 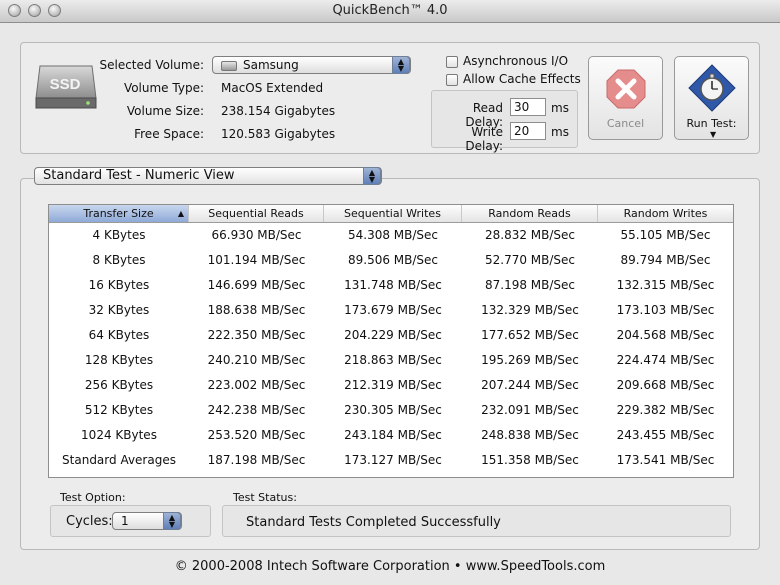 I want to click on sort-ascending-icon: ▲, so click(x=180, y=213).